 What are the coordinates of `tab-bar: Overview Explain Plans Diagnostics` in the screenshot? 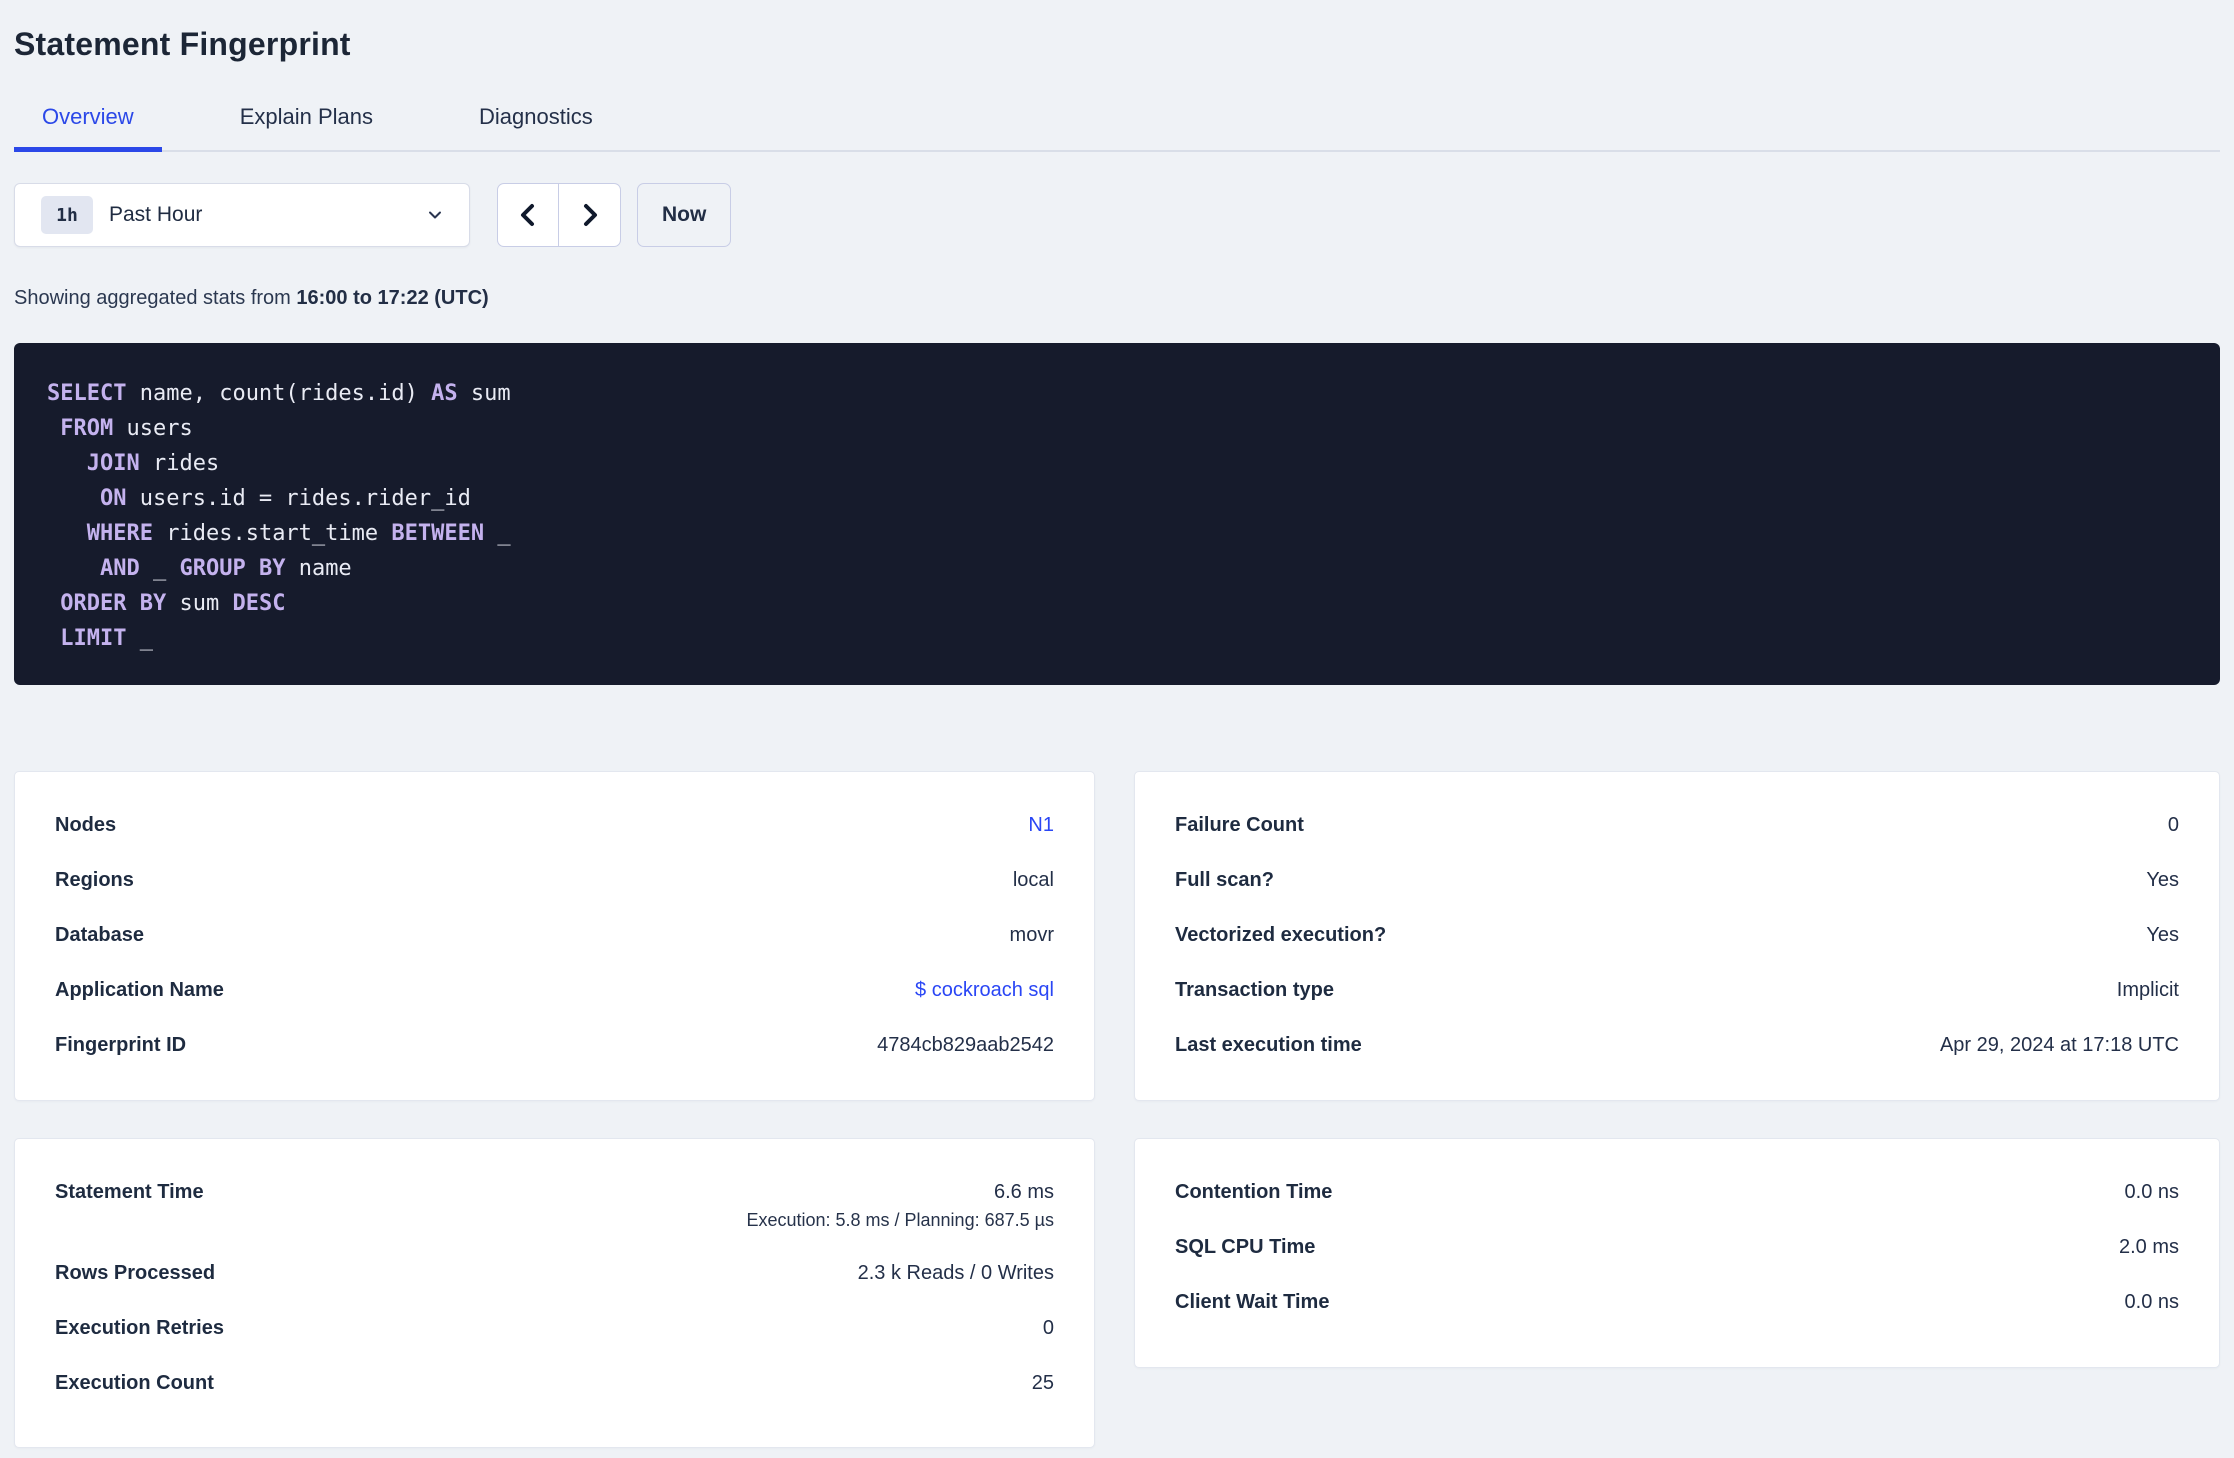 It's located at (1117, 128).